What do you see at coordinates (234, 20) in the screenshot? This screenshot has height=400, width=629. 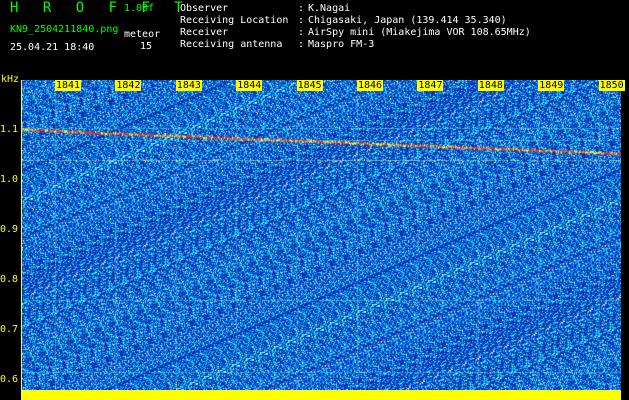 I see `meta-label-location: Receiving Location` at bounding box center [234, 20].